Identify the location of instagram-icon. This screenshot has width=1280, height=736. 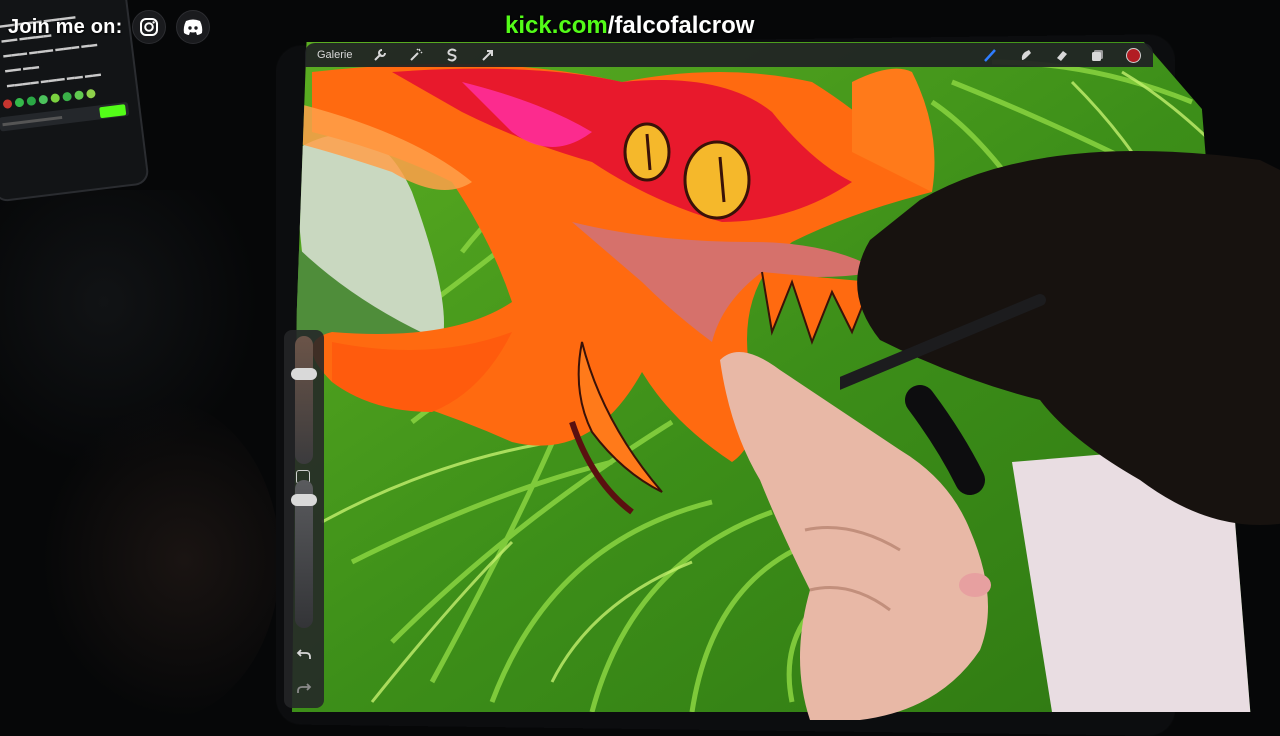
(149, 27).